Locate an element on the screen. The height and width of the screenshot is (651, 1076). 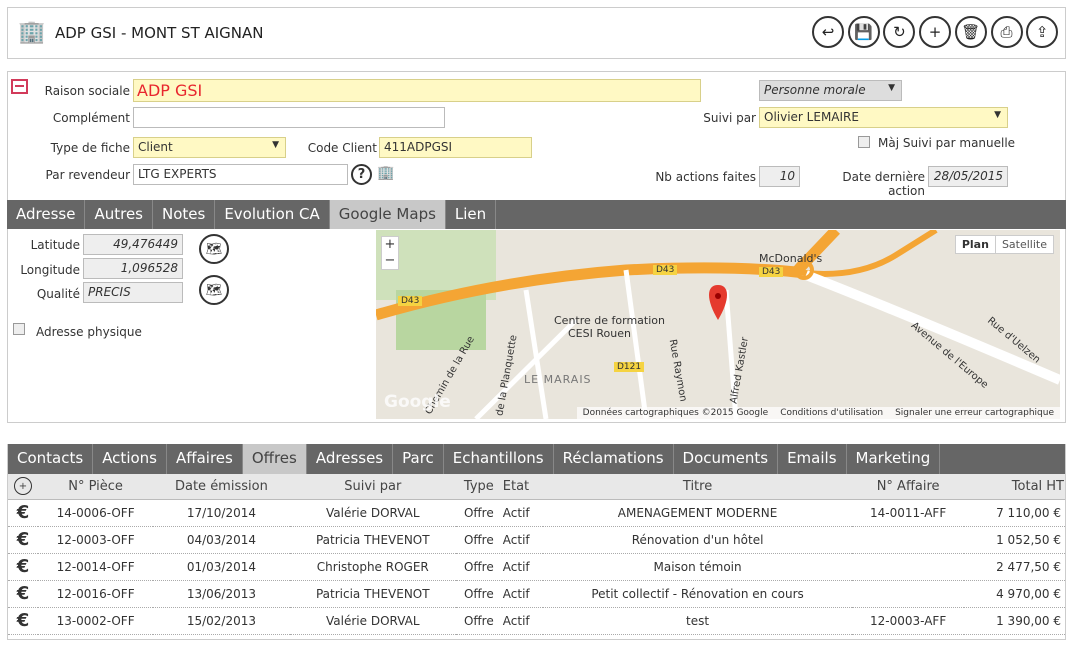
column-header: N° Affaire is located at coordinates (908, 487).